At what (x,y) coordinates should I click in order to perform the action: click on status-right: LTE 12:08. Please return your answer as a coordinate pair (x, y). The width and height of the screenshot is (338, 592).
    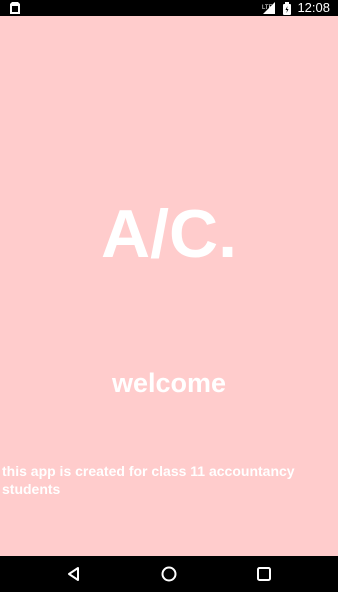
    Looking at the image, I should click on (295, 8).